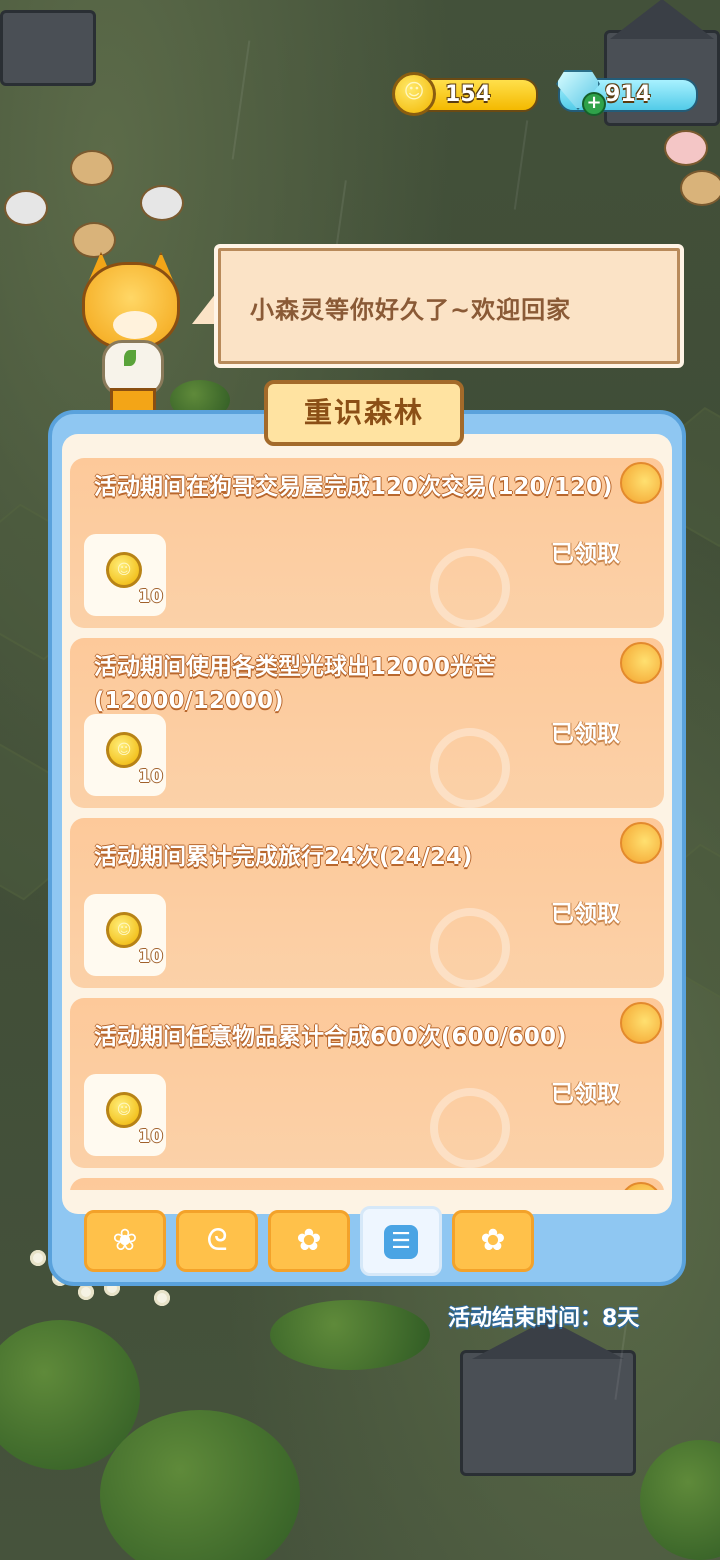 The image size is (720, 1560). I want to click on panel-title-badge: 重识森林, so click(364, 413).